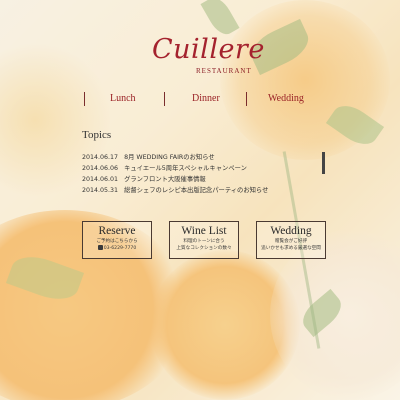 The height and width of the screenshot is (400, 400). I want to click on logo-wordmark: Cuillere, so click(208, 49).